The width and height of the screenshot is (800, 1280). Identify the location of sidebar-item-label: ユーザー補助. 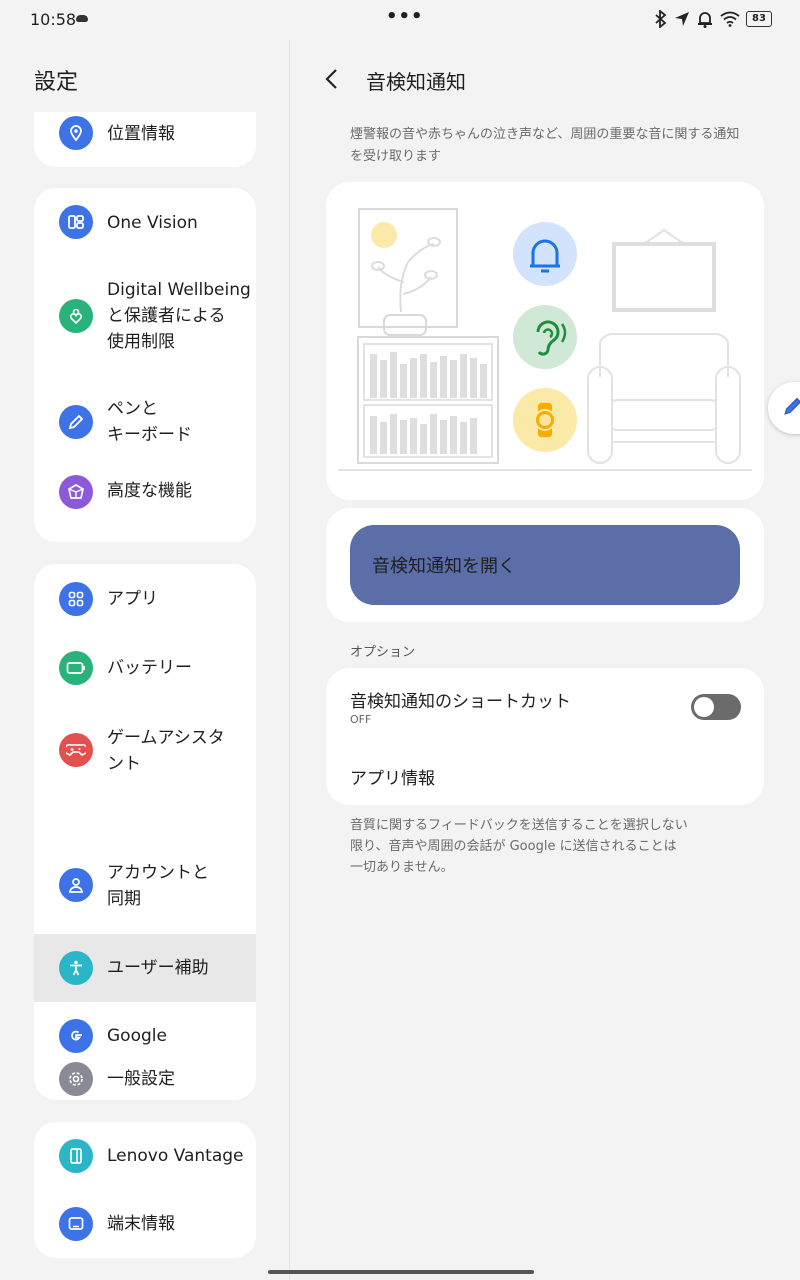
(158, 968).